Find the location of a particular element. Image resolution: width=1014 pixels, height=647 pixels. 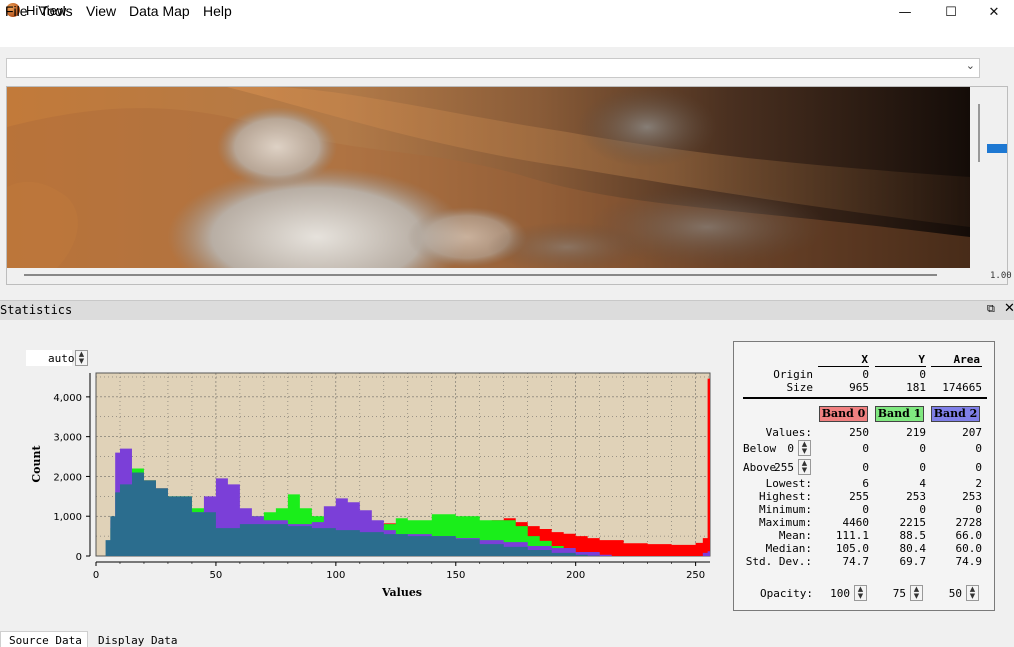

x-tick-label: 100 is located at coordinates (335, 575).